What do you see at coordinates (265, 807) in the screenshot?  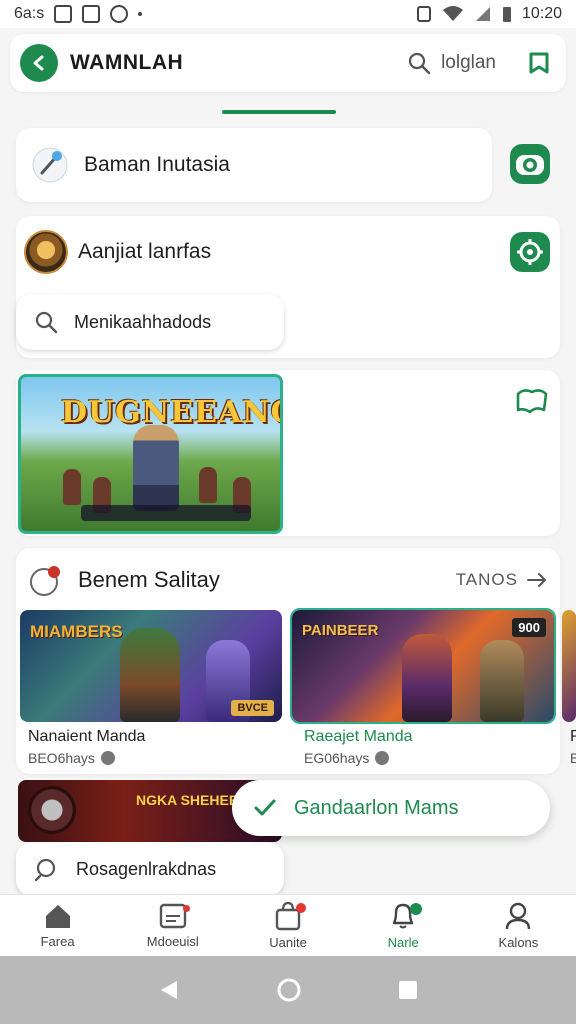 I see `checkmark-icon` at bounding box center [265, 807].